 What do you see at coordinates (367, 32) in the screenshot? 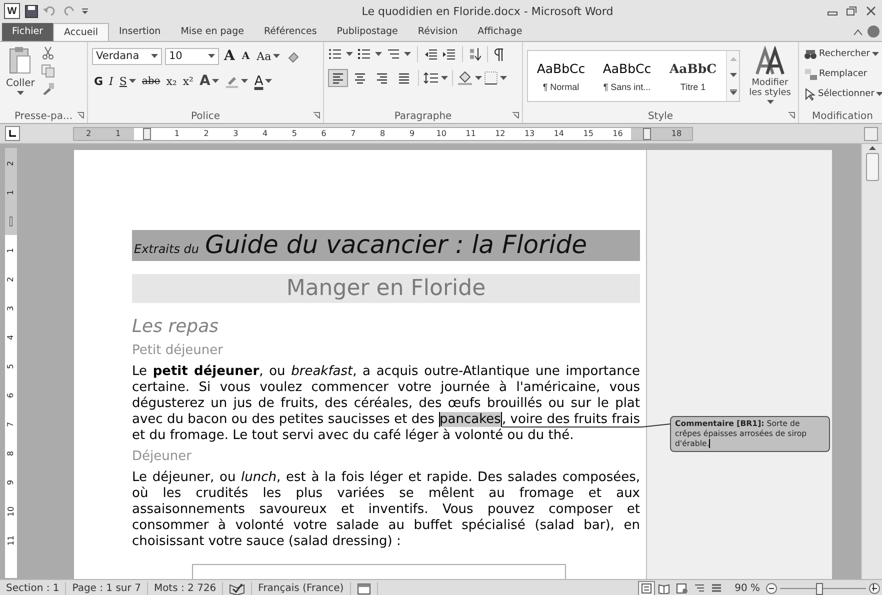
I see `ribbon-tab: Publipostage` at bounding box center [367, 32].